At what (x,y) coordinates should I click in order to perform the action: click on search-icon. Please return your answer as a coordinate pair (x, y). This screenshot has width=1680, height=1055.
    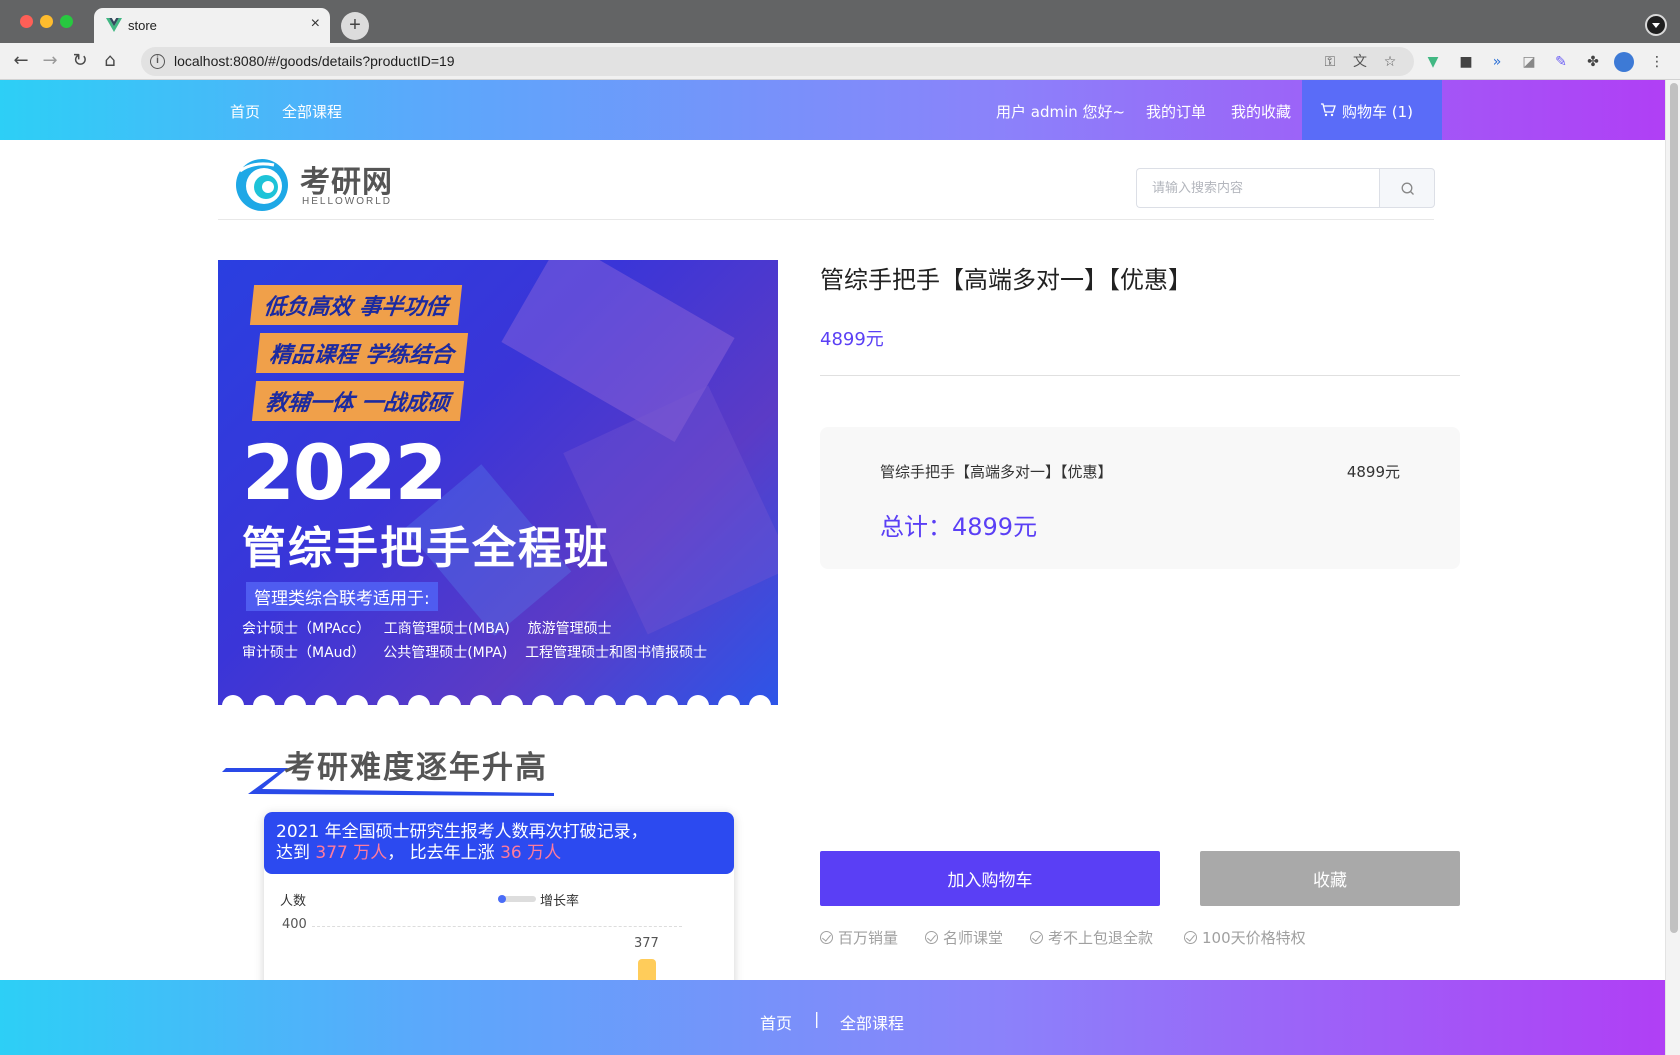
    Looking at the image, I should click on (1407, 188).